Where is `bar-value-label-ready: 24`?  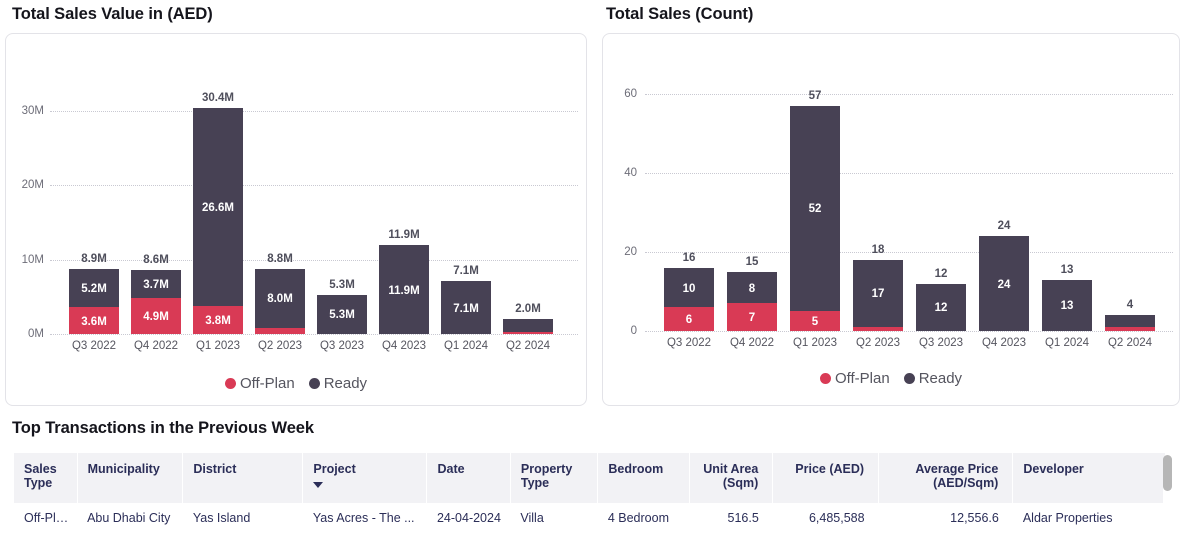
bar-value-label-ready: 24 is located at coordinates (1004, 284).